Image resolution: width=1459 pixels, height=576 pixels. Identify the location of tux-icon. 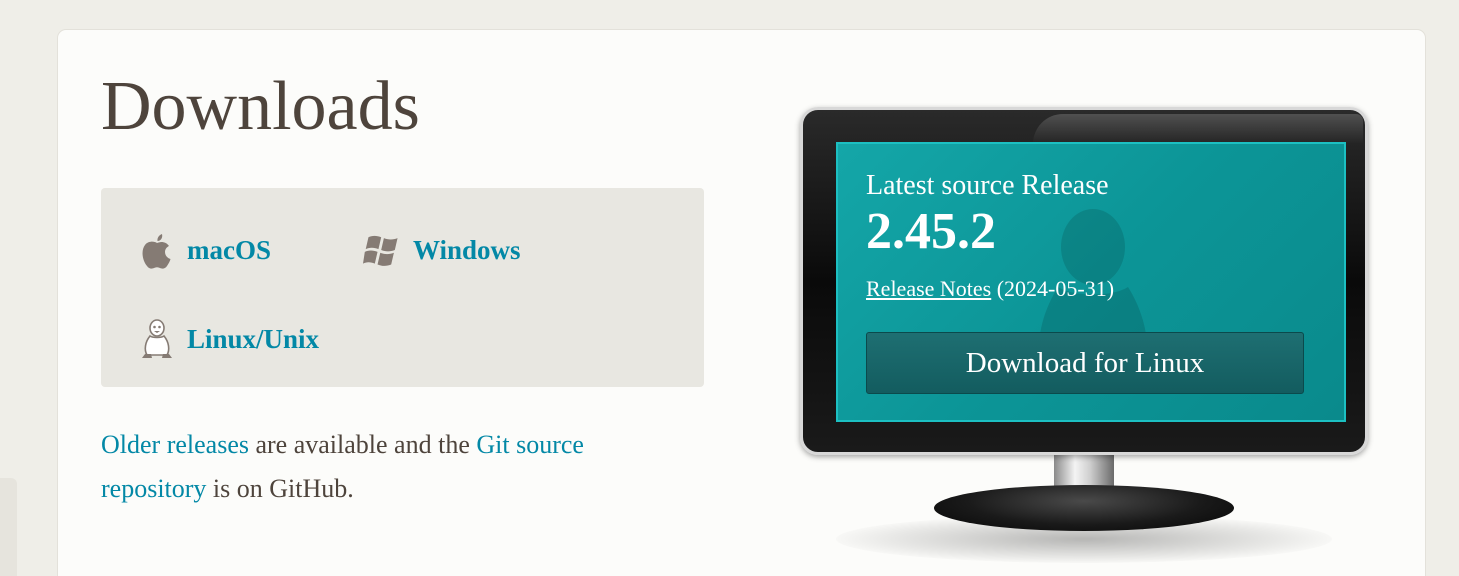
(157, 339).